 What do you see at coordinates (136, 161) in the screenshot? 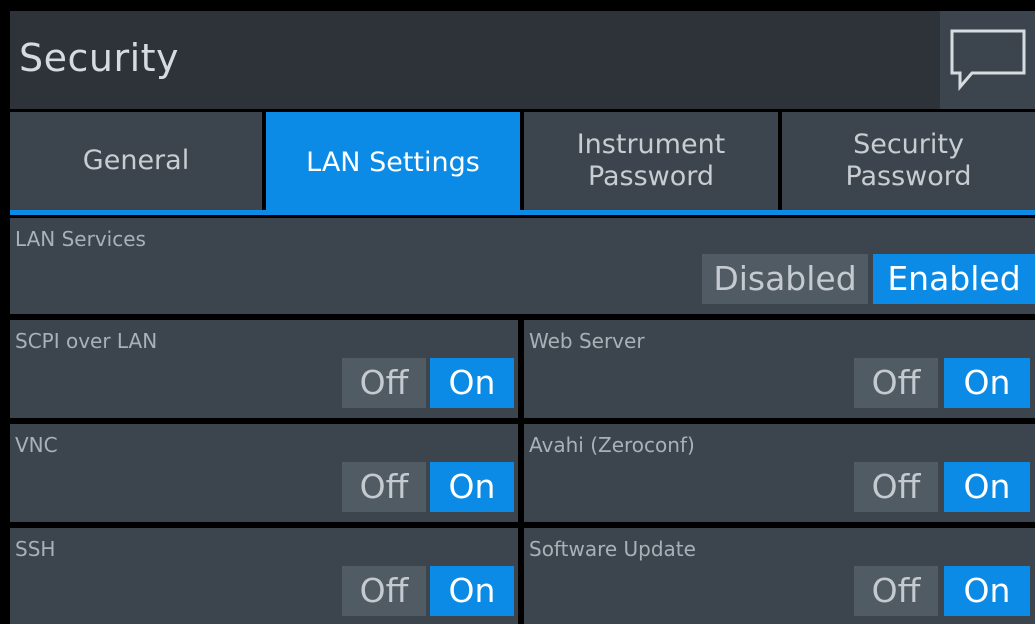
I see `tab-general: General` at bounding box center [136, 161].